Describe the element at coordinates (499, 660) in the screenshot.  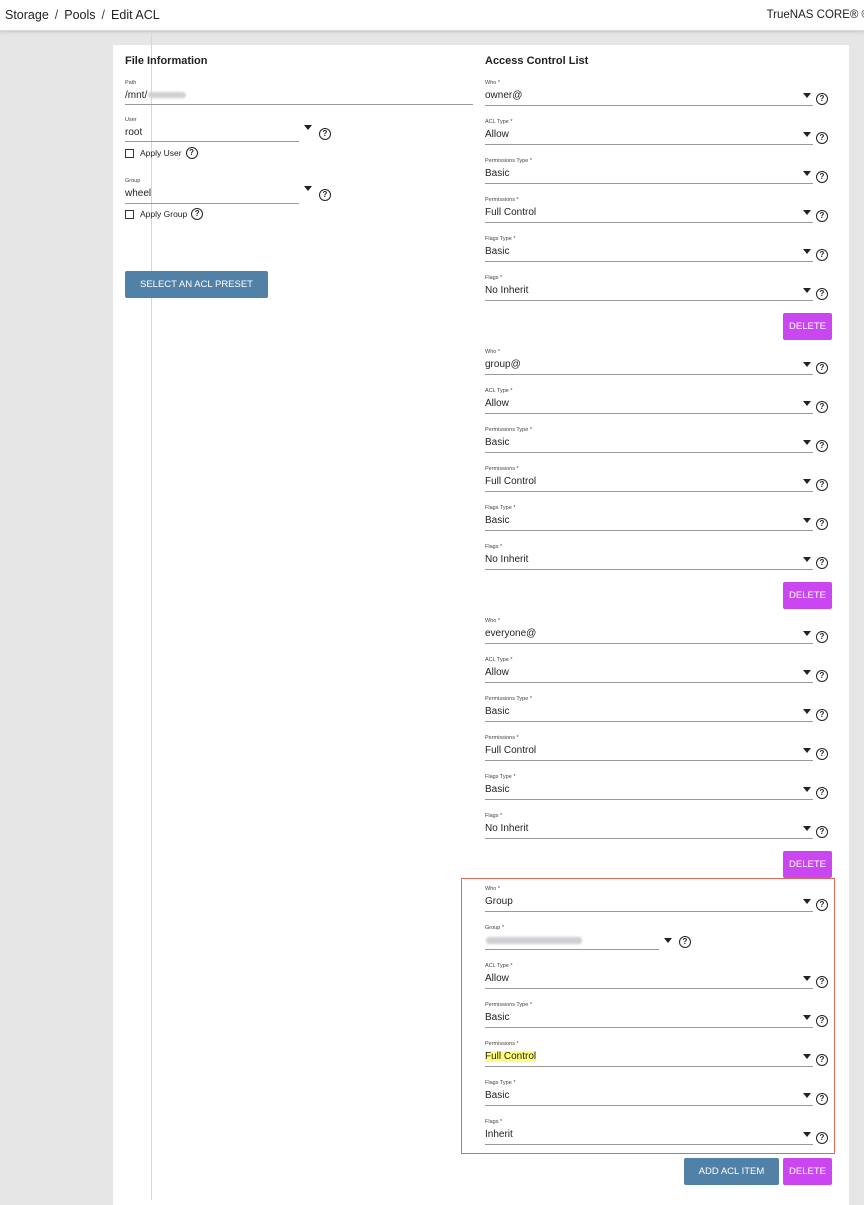
I see `acl-acl-type-label: ACL Type *` at that location.